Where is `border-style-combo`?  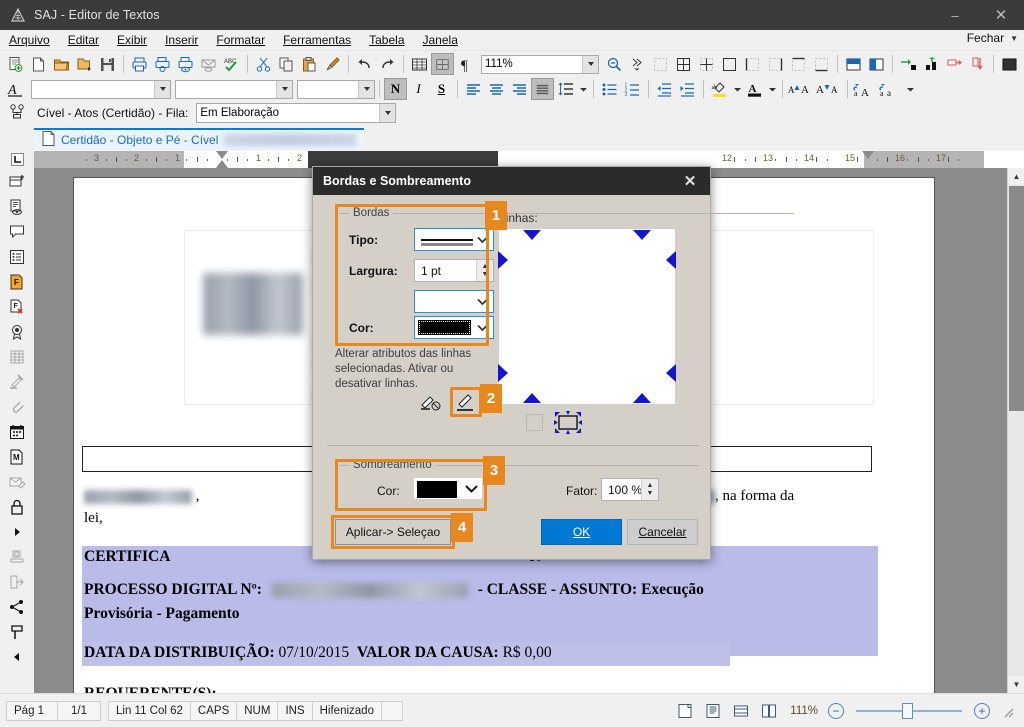
border-style-combo is located at coordinates (454, 301).